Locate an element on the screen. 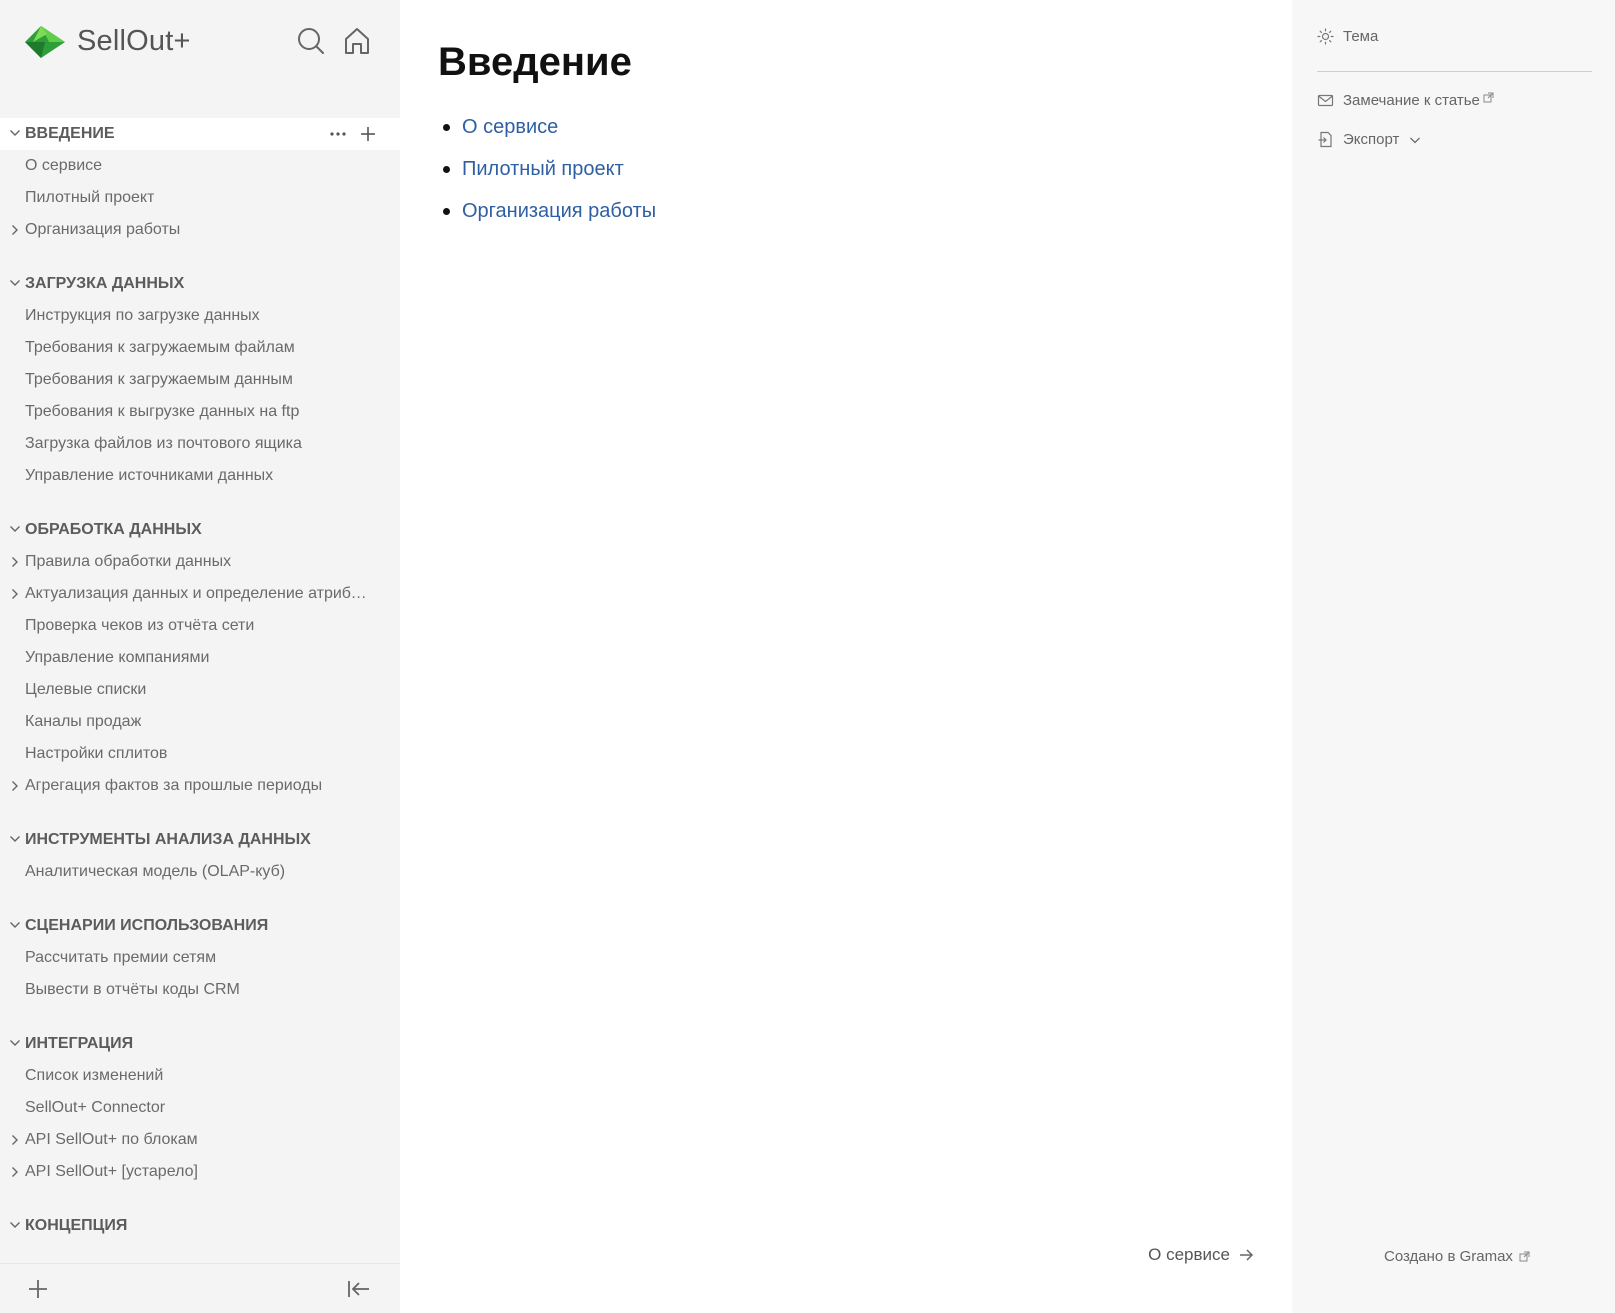 This screenshot has height=1313, width=1615. collapse-sidebar-button is located at coordinates (359, 1289).